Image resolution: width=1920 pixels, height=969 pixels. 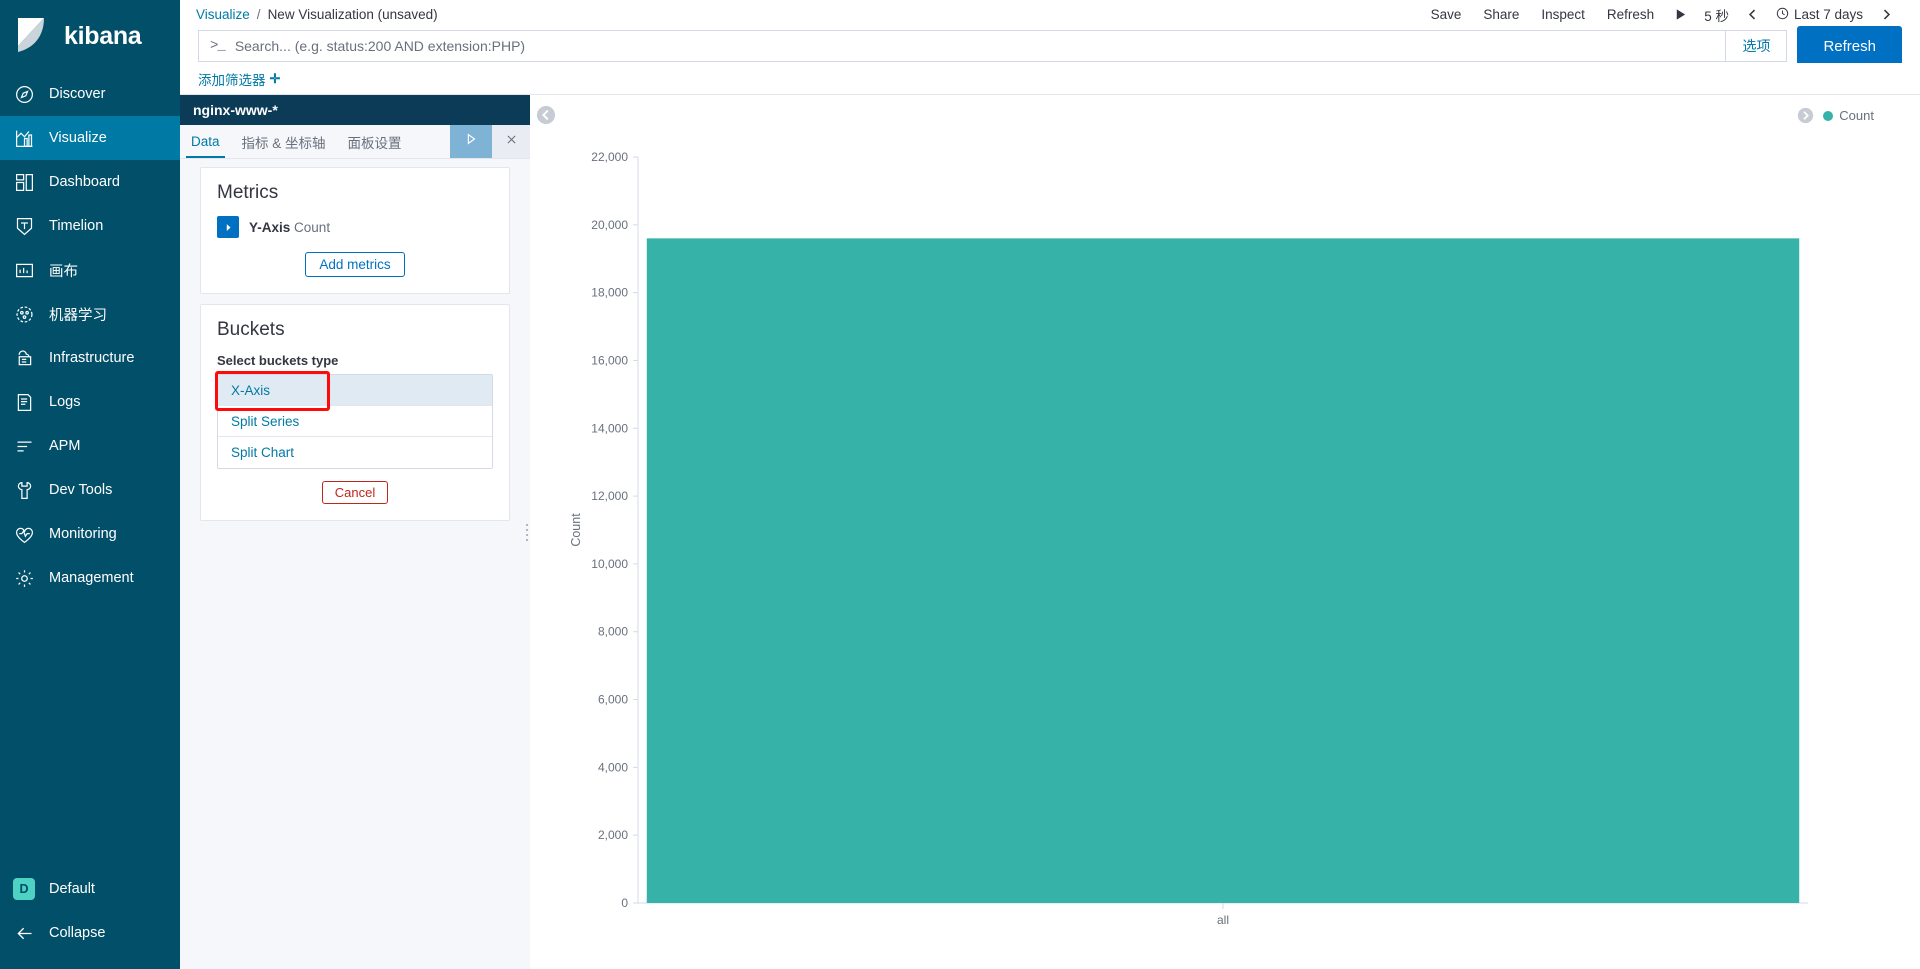 What do you see at coordinates (471, 141) in the screenshot?
I see `apply-changes-button` at bounding box center [471, 141].